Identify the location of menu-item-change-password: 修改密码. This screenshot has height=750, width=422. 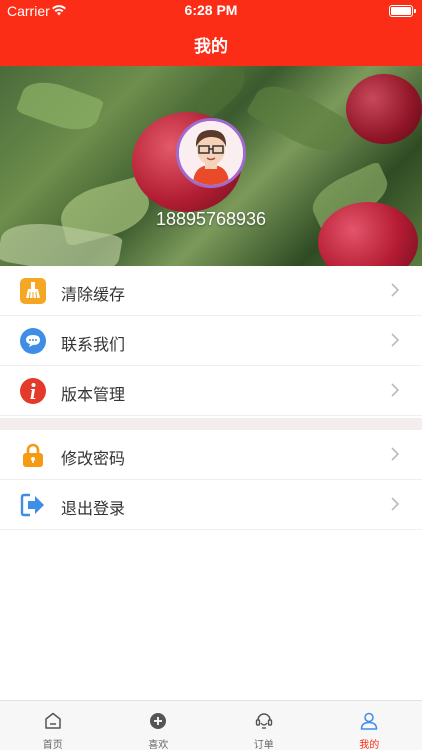
(211, 455).